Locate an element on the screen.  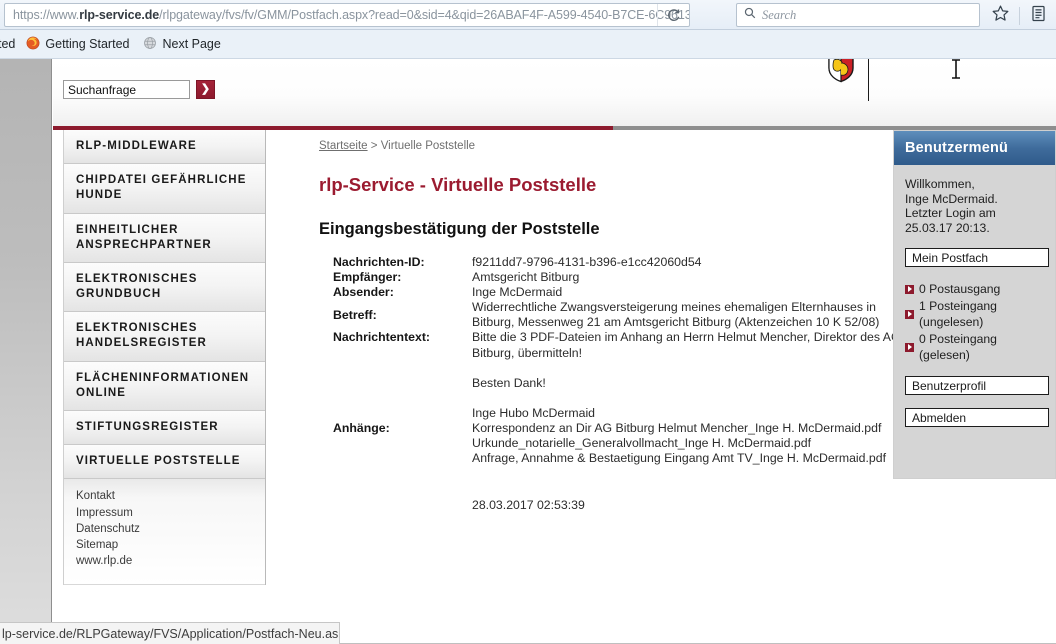
mein-postfach-button: Mein Postfach is located at coordinates (977, 258).